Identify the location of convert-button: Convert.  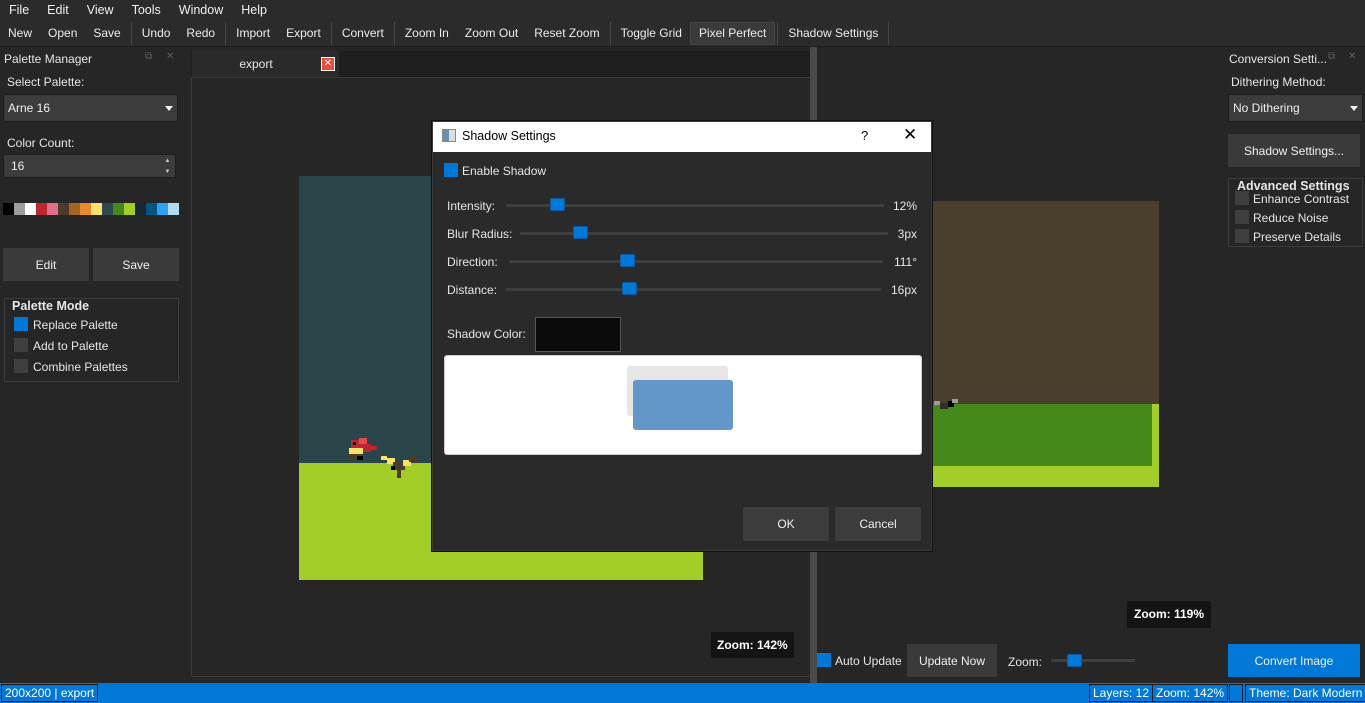
(363, 33).